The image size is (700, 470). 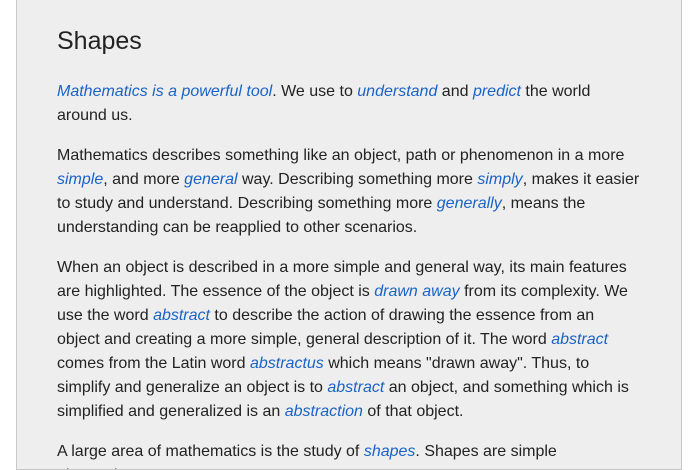 What do you see at coordinates (144, 179) in the screenshot?
I see `paragraph-text: , and more` at bounding box center [144, 179].